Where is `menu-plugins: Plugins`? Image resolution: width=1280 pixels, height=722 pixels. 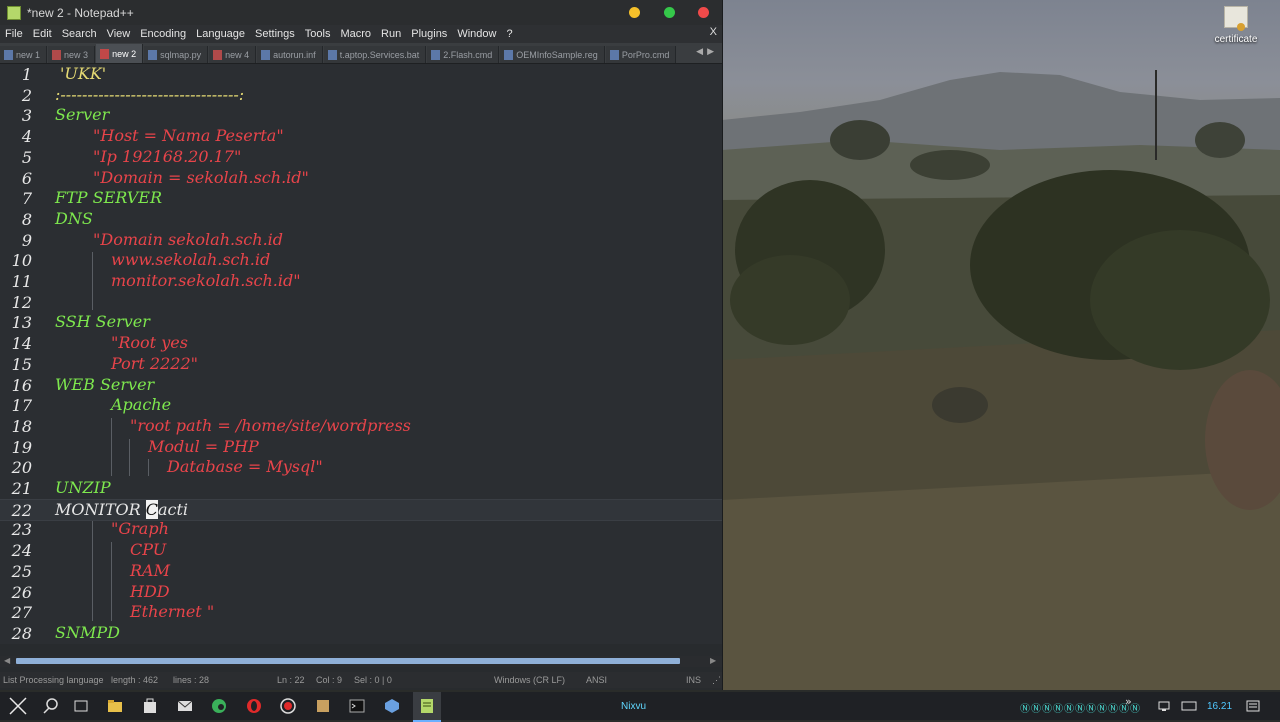 menu-plugins: Plugins is located at coordinates (429, 34).